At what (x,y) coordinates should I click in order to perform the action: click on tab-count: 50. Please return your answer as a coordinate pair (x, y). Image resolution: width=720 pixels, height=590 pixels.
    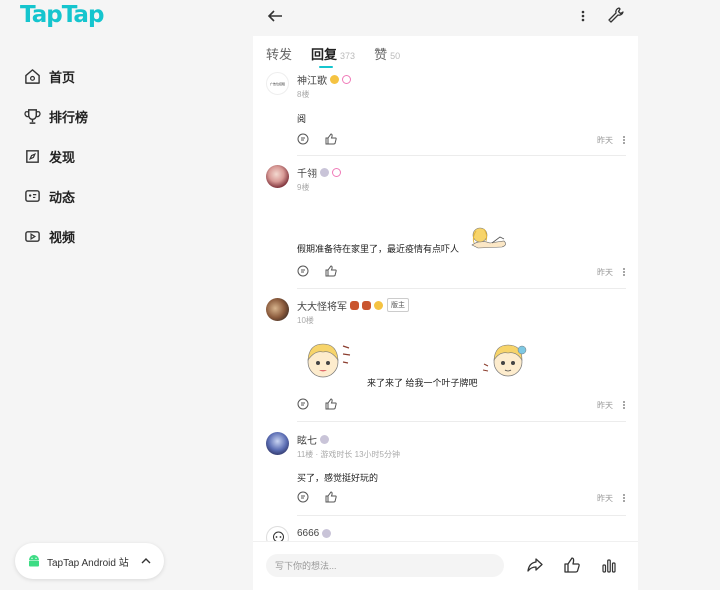
    Looking at the image, I should click on (395, 56).